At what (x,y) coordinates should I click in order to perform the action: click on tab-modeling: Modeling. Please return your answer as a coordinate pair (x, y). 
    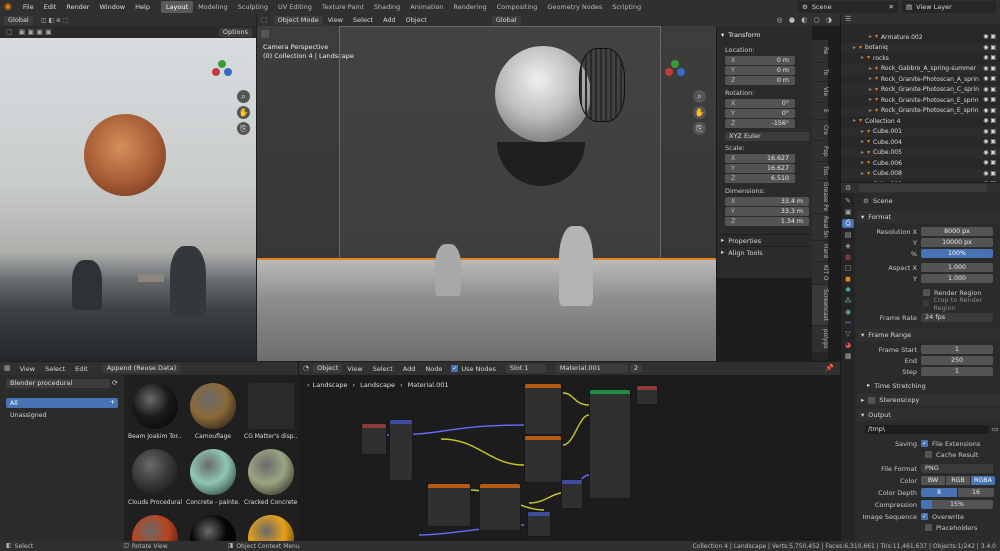
    Looking at the image, I should click on (213, 7).